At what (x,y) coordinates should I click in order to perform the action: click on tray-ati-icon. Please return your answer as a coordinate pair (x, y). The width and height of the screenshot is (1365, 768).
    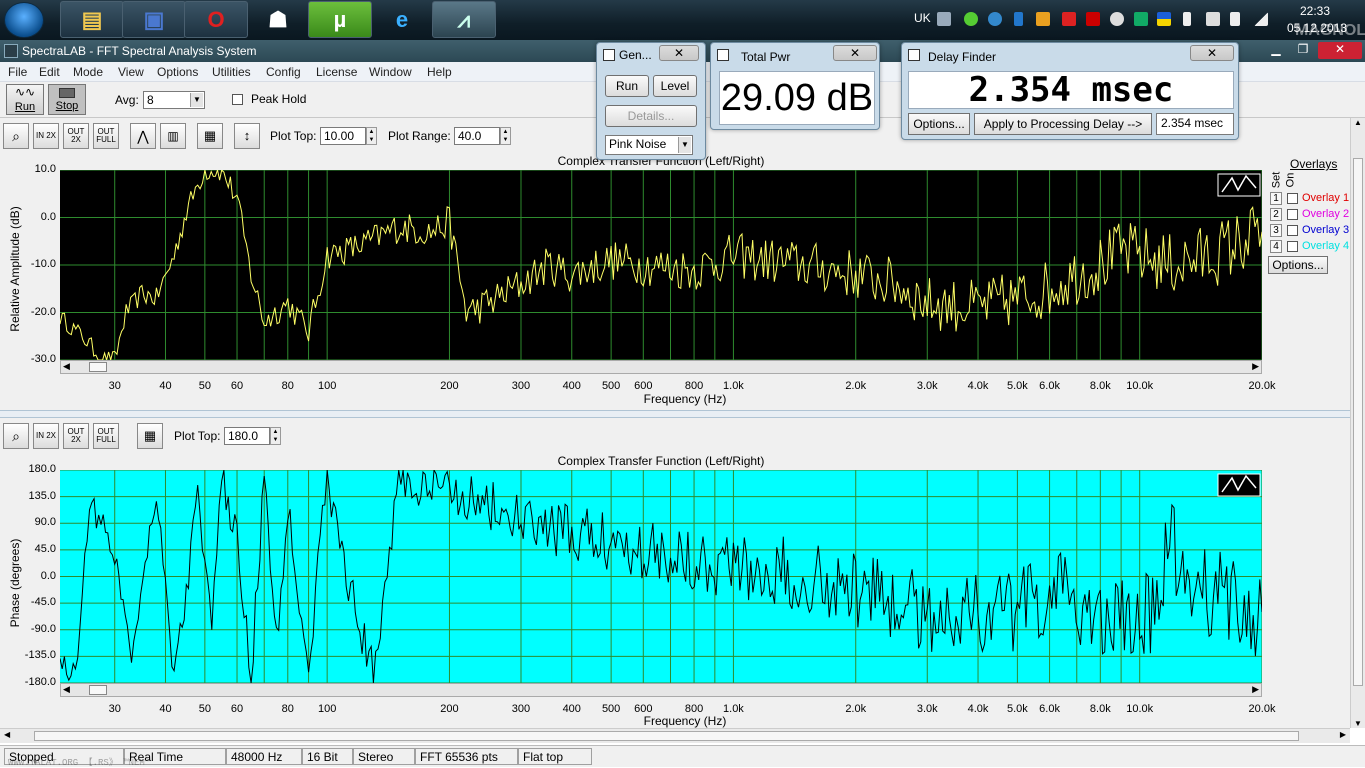
    Looking at the image, I should click on (1093, 19).